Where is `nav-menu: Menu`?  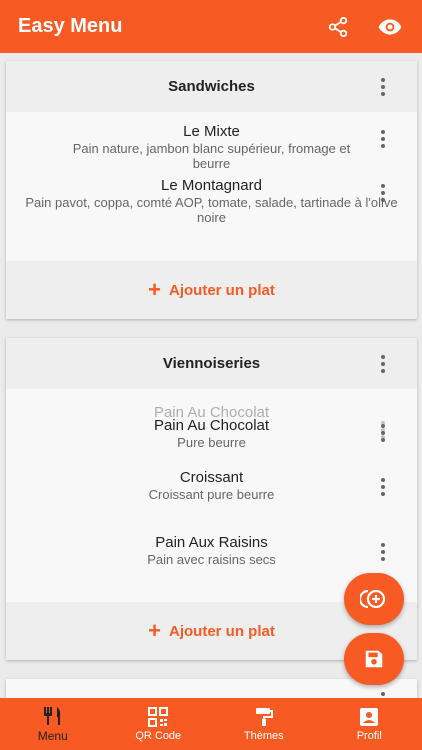 nav-menu: Menu is located at coordinates (53, 724).